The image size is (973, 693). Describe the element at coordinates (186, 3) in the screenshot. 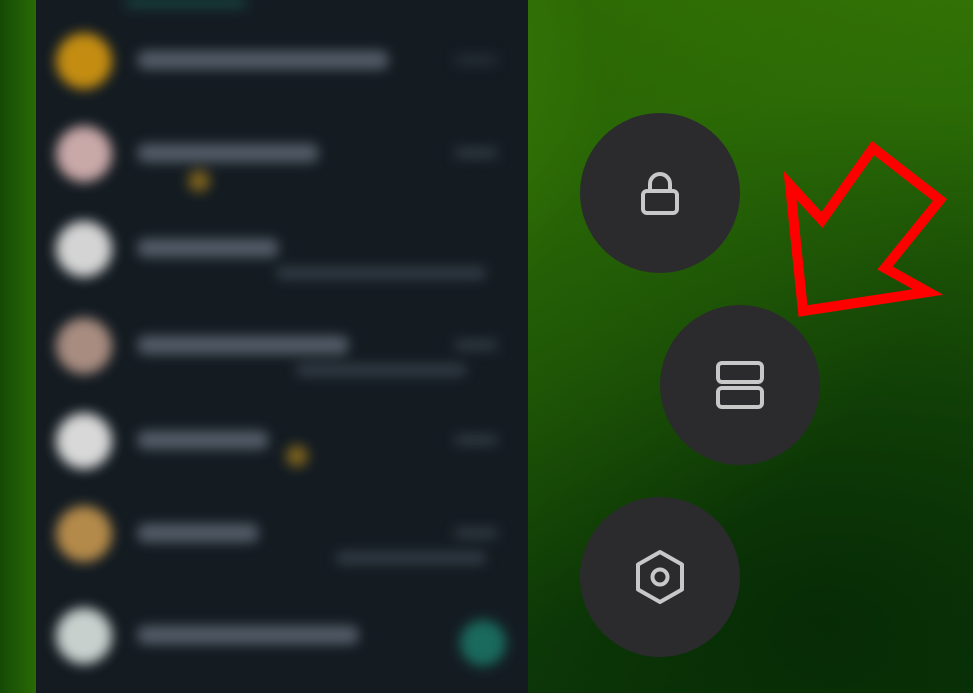

I see `app-header-strip` at that location.